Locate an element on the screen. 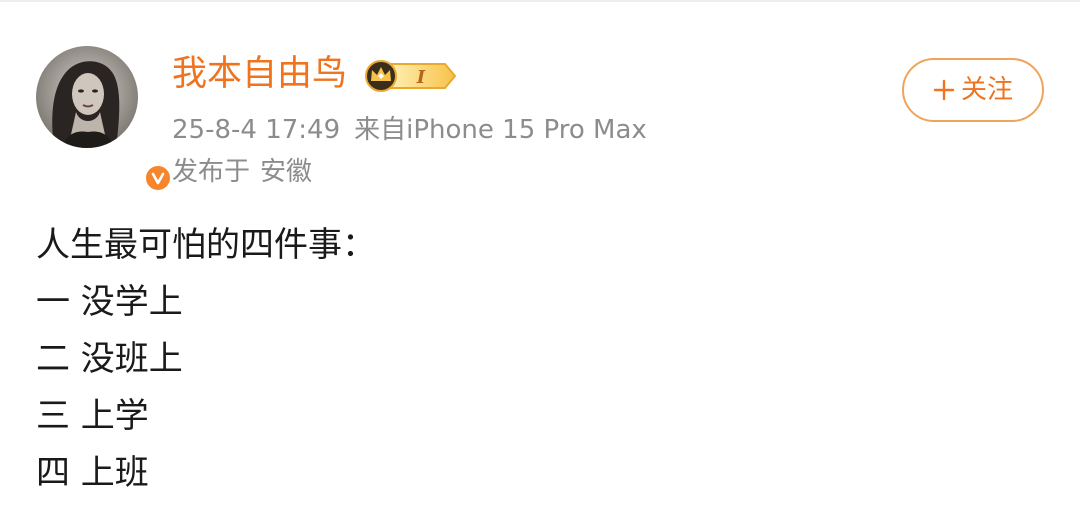  post-line: 二 没班上 is located at coordinates (109, 359).